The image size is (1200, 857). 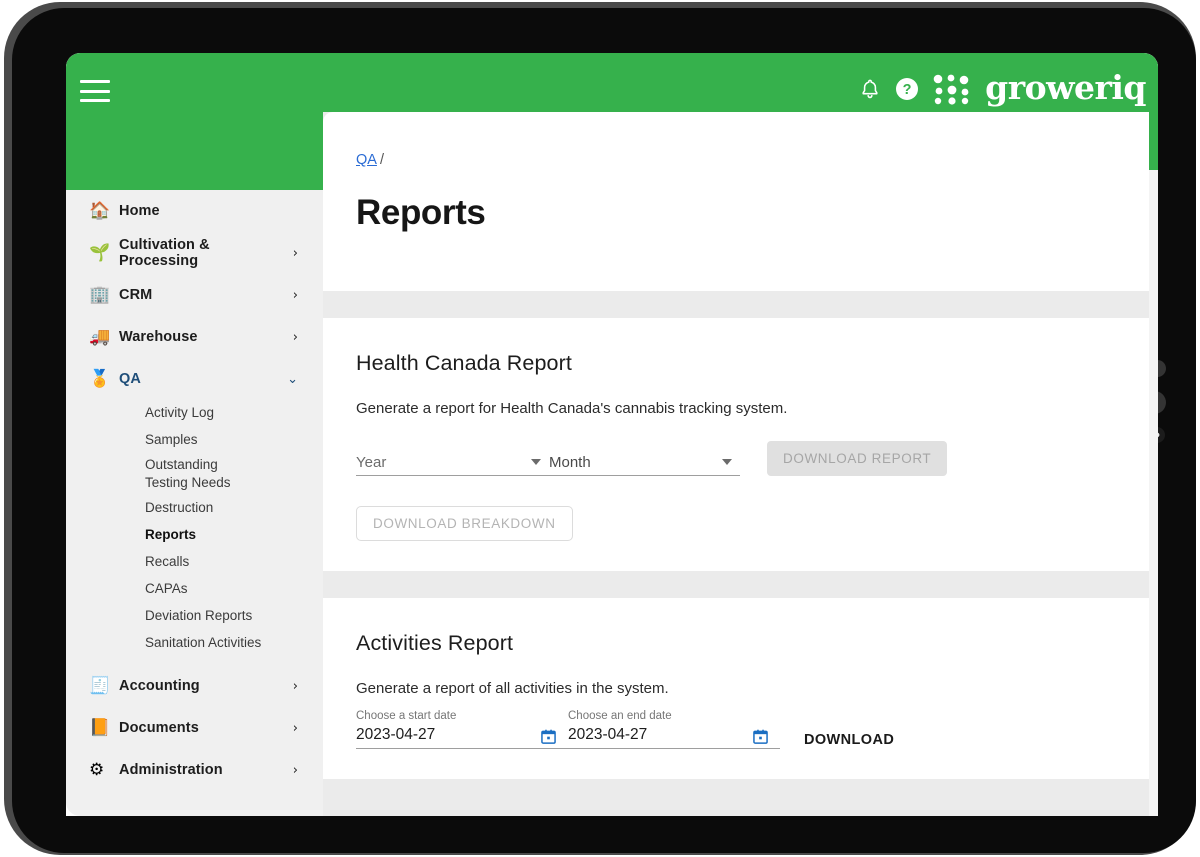 I want to click on breadcrumb: QA /, so click(x=370, y=160).